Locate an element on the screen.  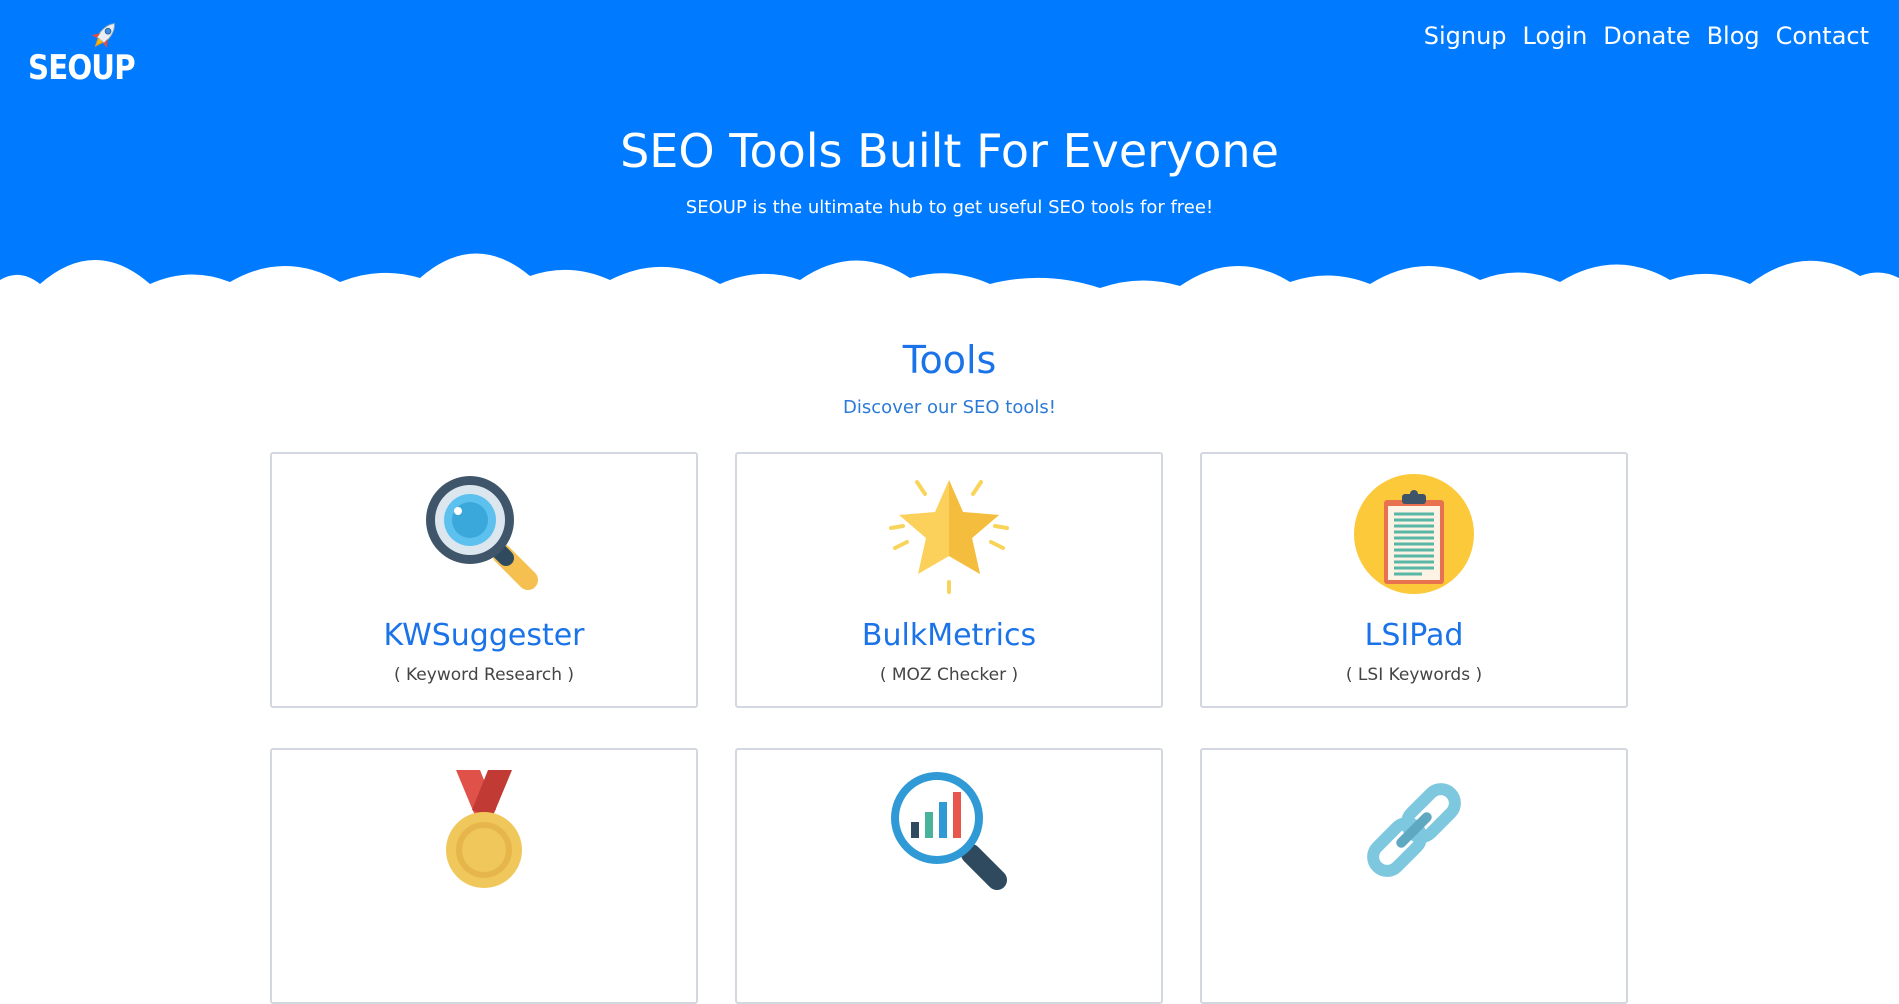
tool-name: BulkMetrics is located at coordinates (949, 635).